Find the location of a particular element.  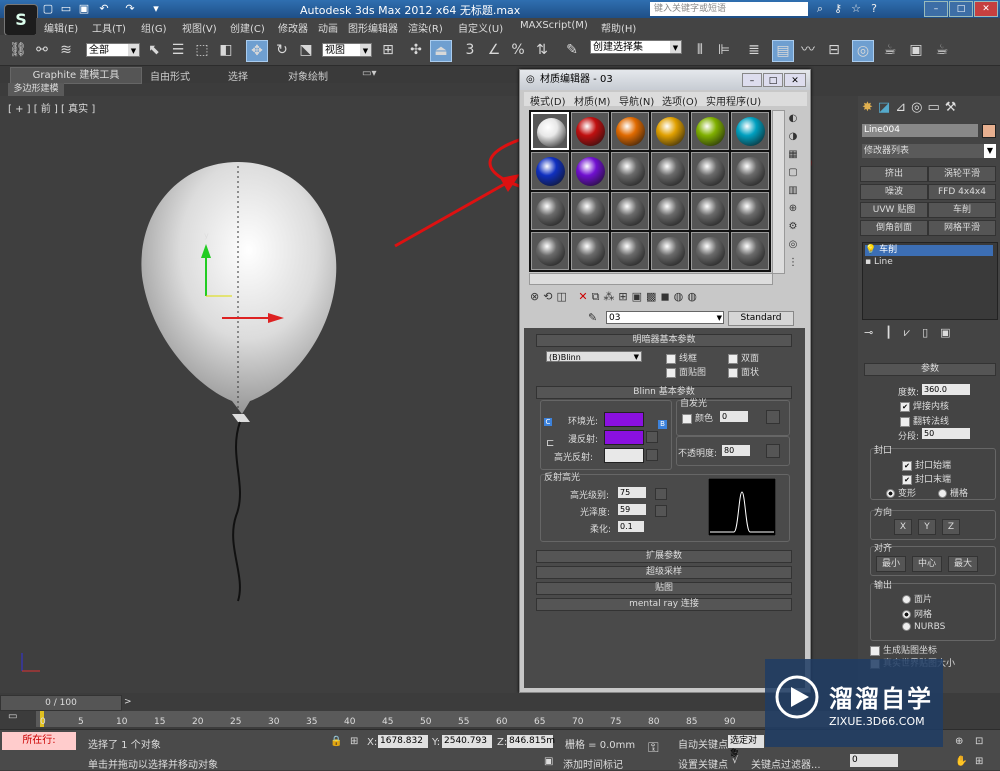

ribbon-options-icon: ▭▾ is located at coordinates (369, 73).